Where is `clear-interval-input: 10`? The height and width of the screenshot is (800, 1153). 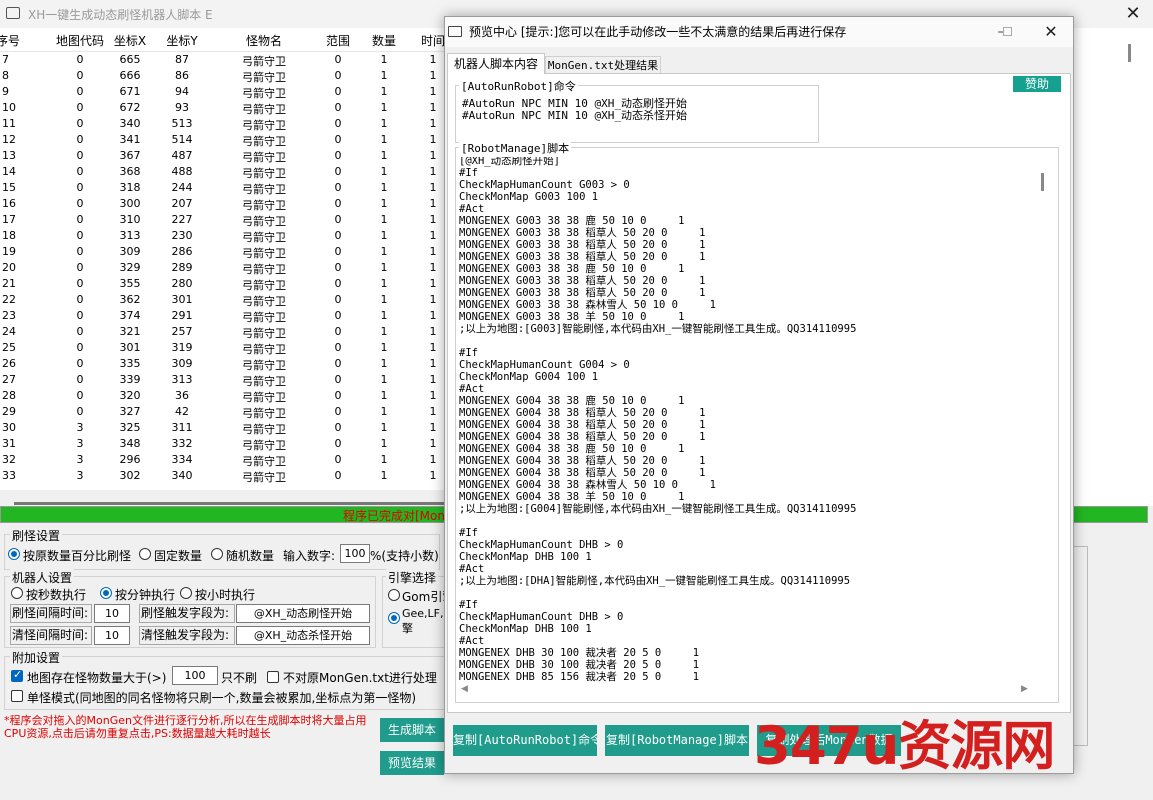 clear-interval-input: 10 is located at coordinates (112, 635).